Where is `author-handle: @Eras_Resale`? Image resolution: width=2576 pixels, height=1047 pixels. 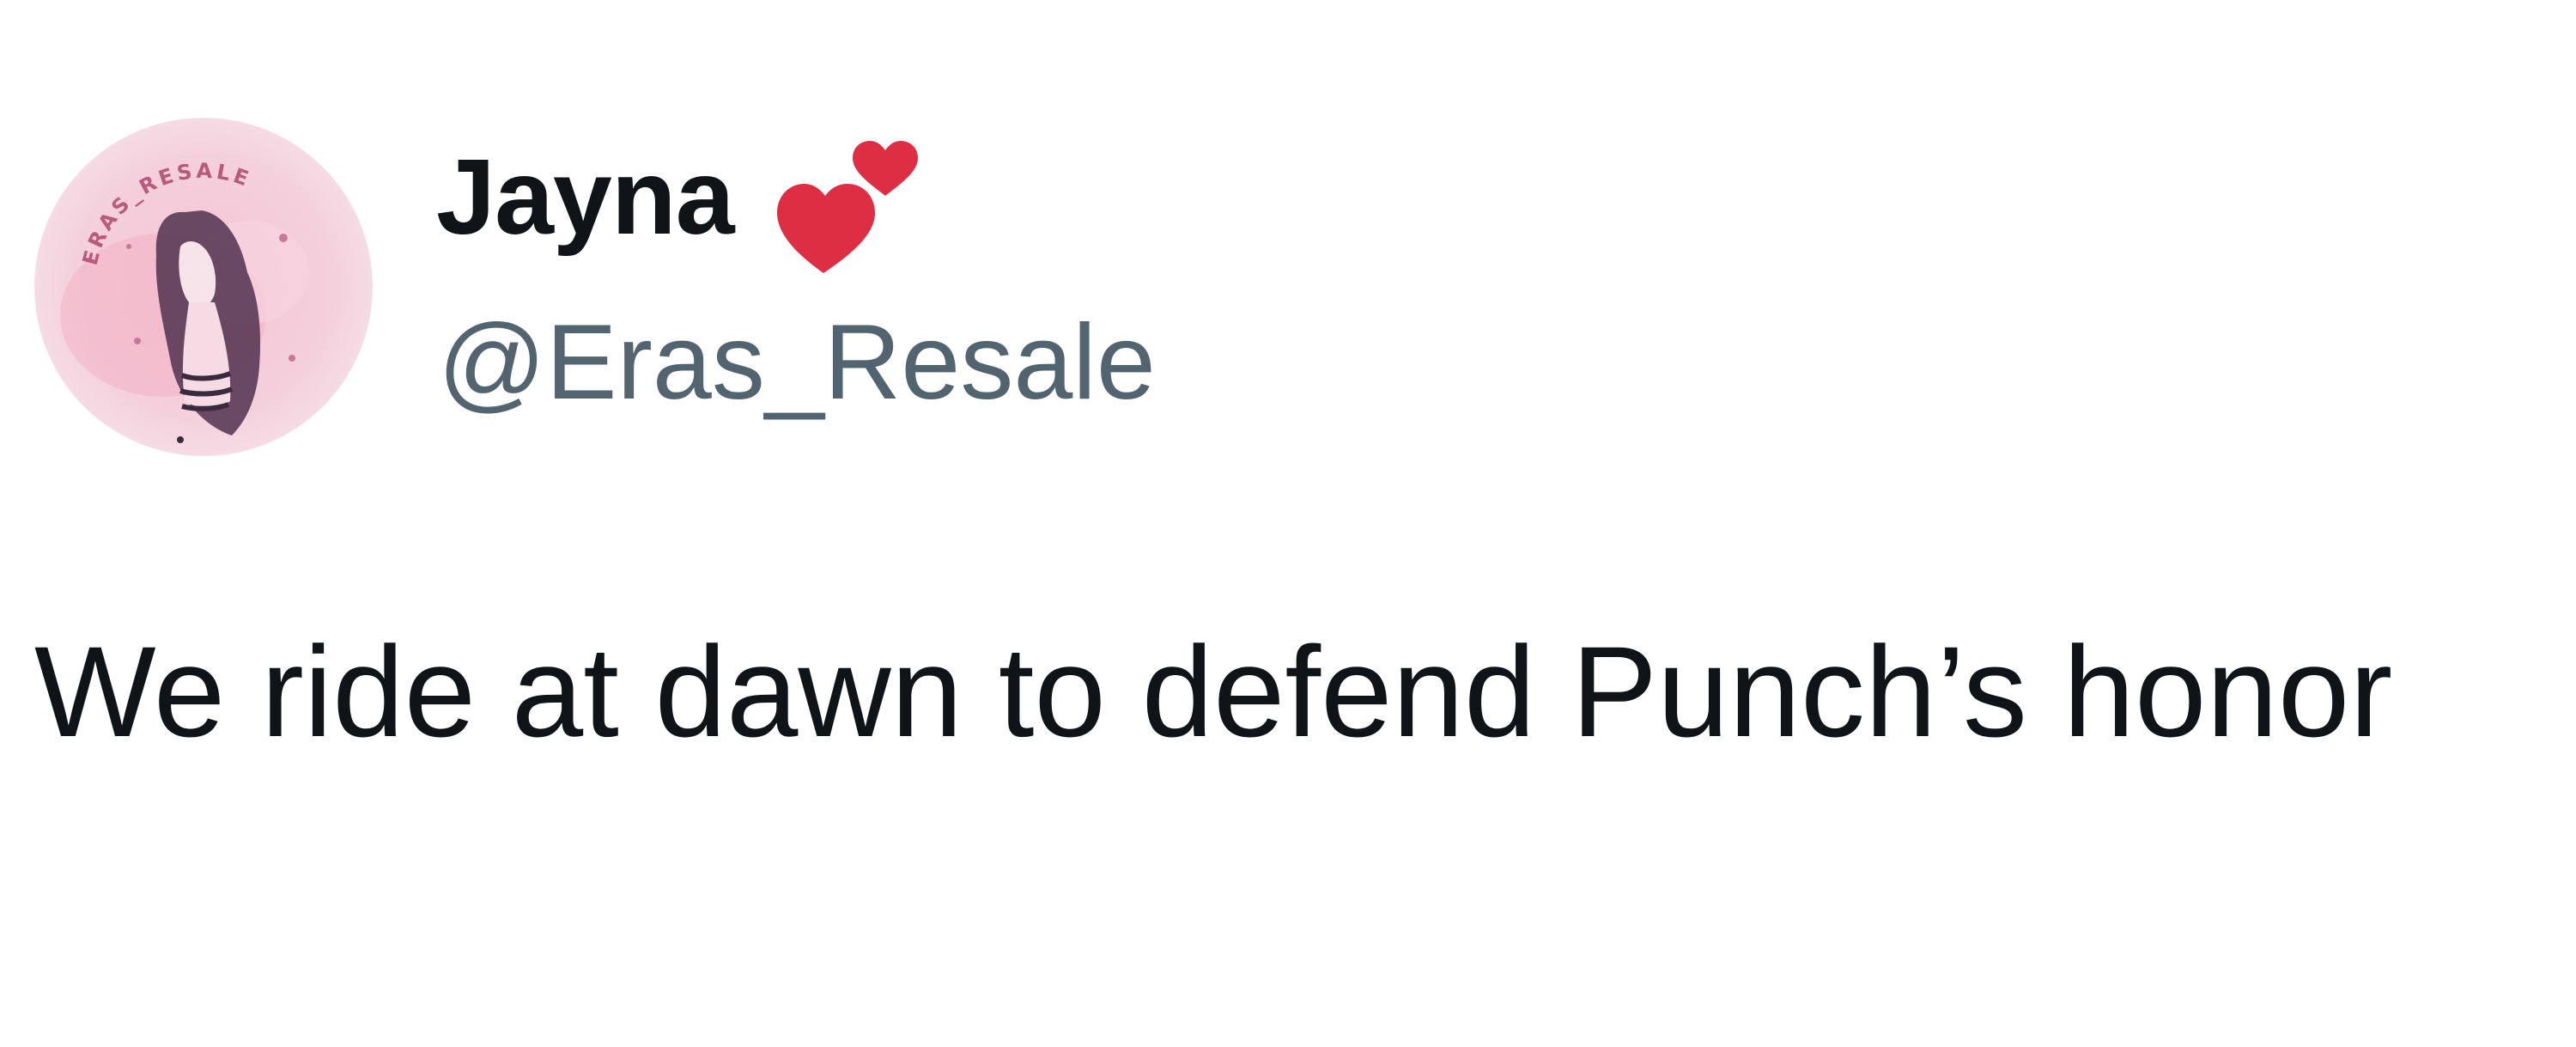
author-handle: @Eras_Resale is located at coordinates (797, 363).